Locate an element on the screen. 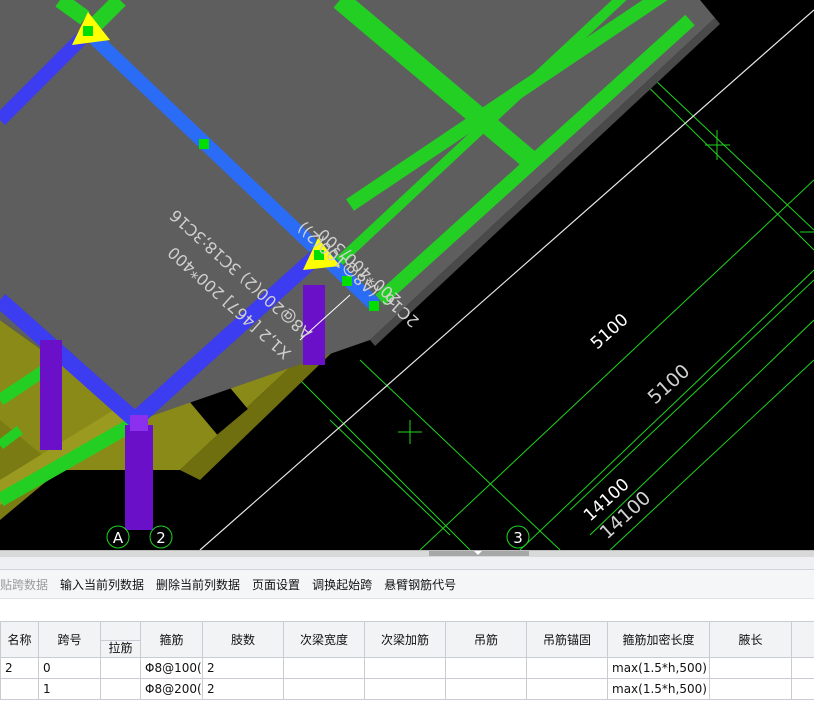 The image size is (814, 722). collapse-arrow-icon is located at coordinates (478, 553).